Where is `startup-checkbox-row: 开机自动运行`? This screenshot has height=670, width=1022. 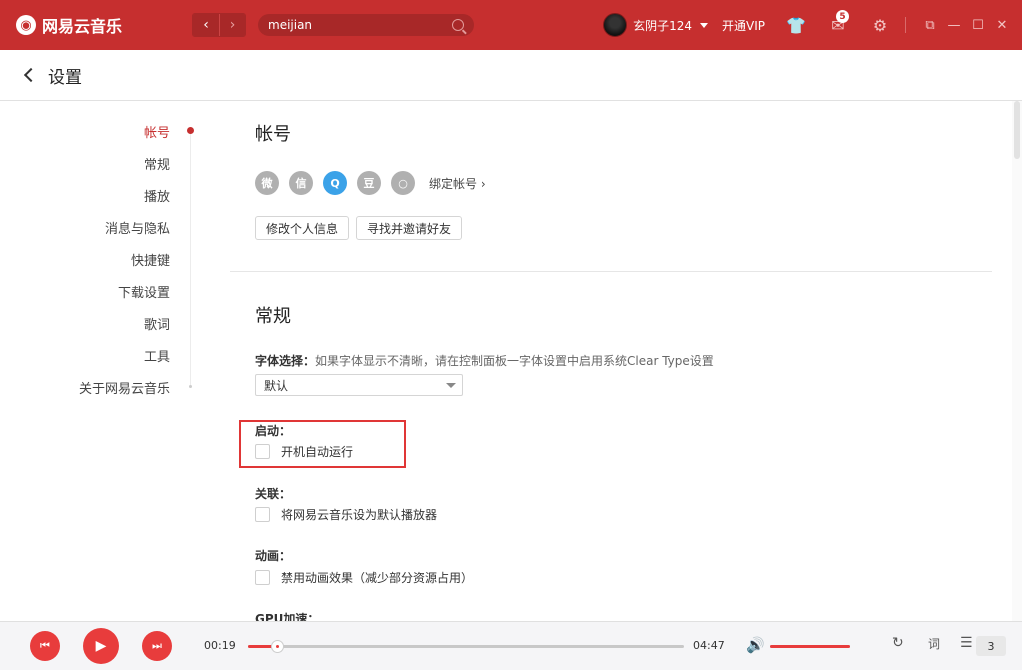 startup-checkbox-row: 开机自动运行 is located at coordinates (304, 451).